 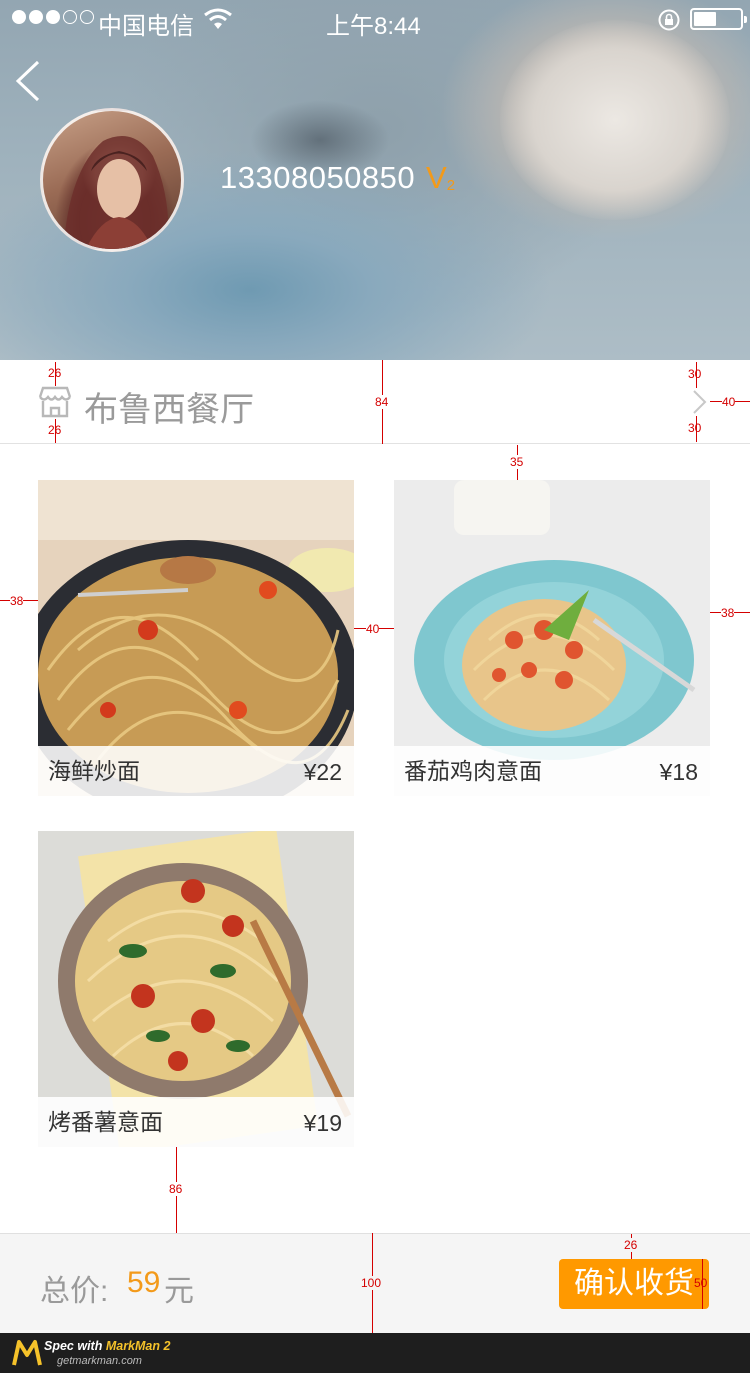 What do you see at coordinates (631, 1245) in the screenshot?
I see `spec-button-right: 26` at bounding box center [631, 1245].